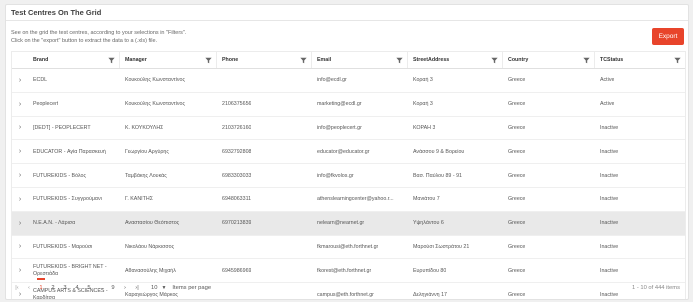 The height and width of the screenshot is (302, 693). I want to click on brand-cell: FUTUREKIDS - Βόλος, so click(59, 175).